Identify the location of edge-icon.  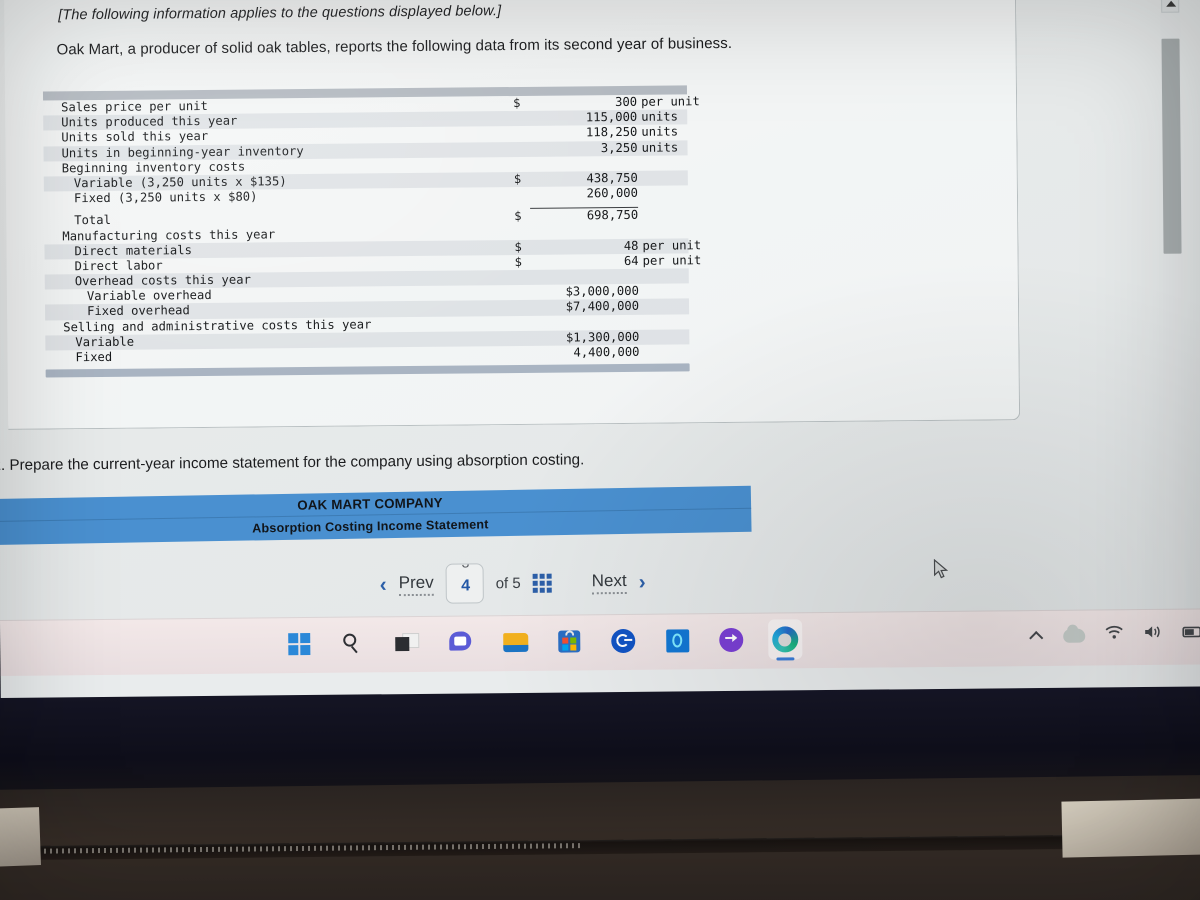
(785, 639).